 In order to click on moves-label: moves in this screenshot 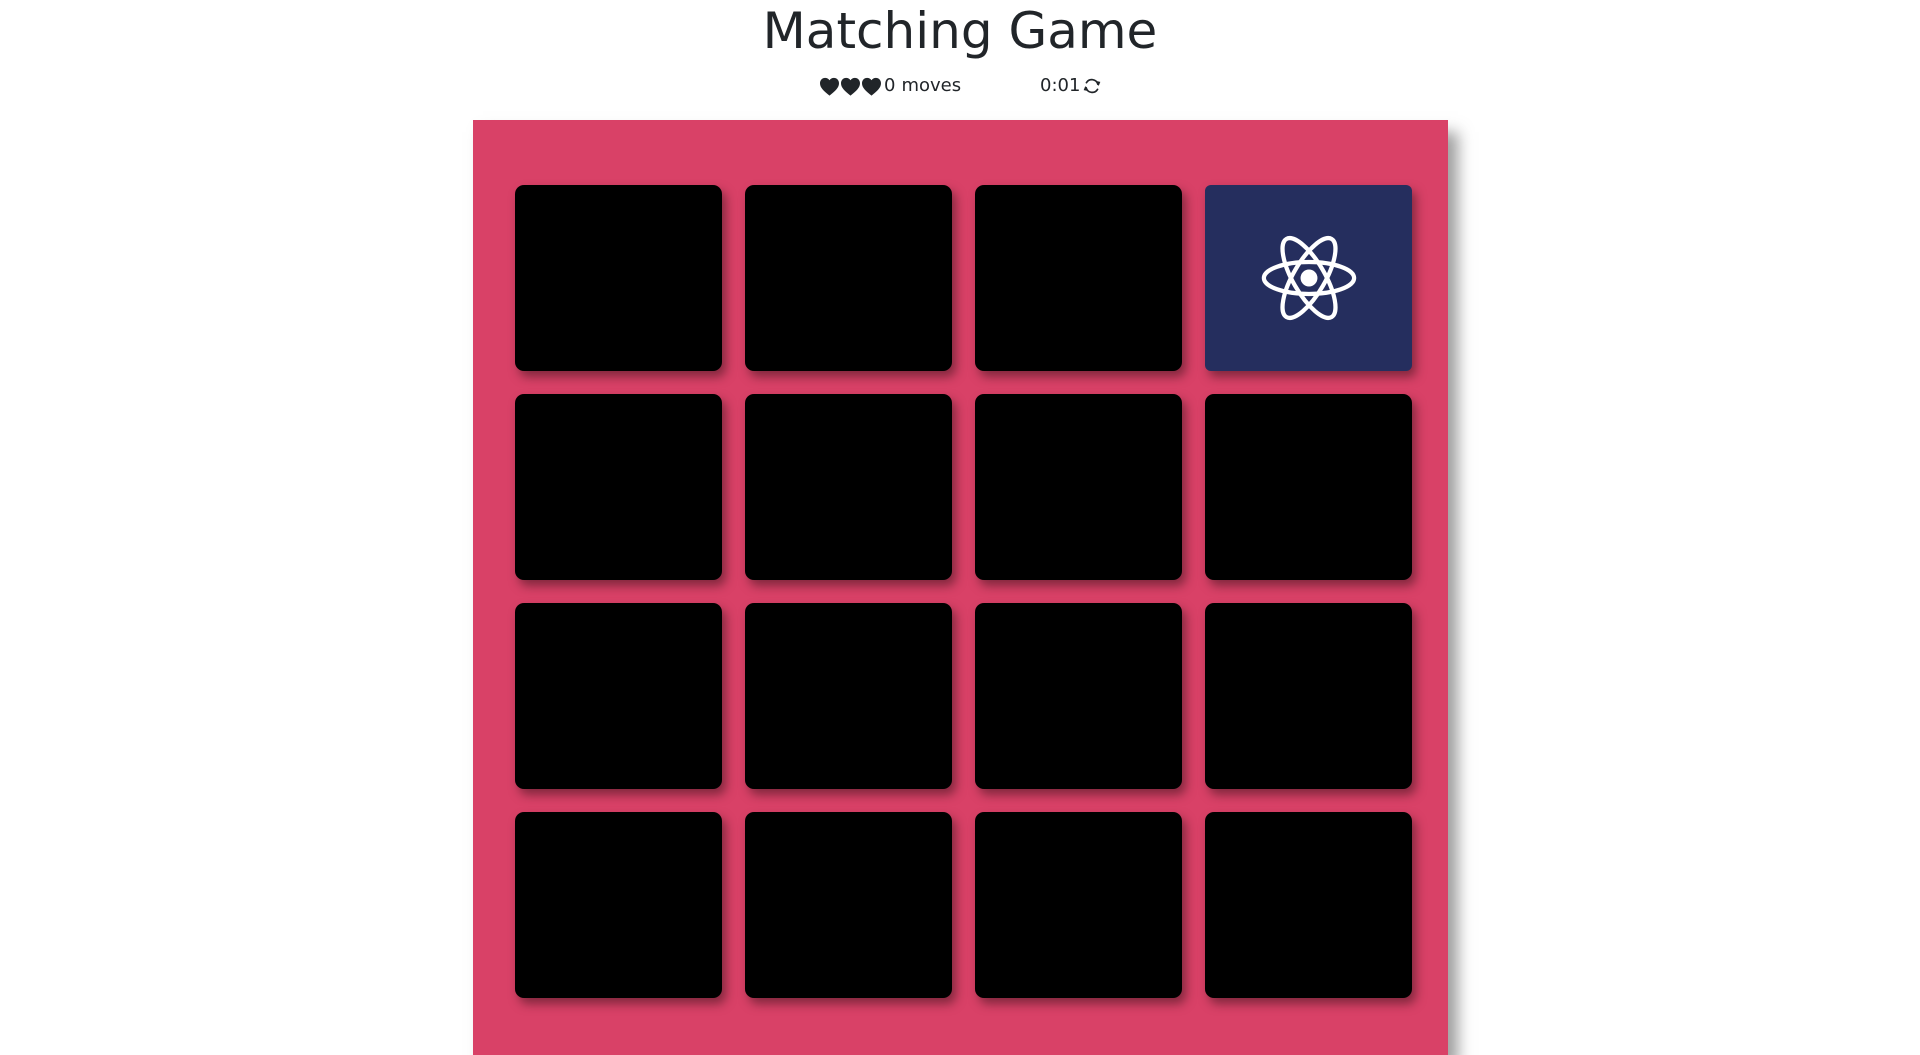, I will do `click(931, 85)`.